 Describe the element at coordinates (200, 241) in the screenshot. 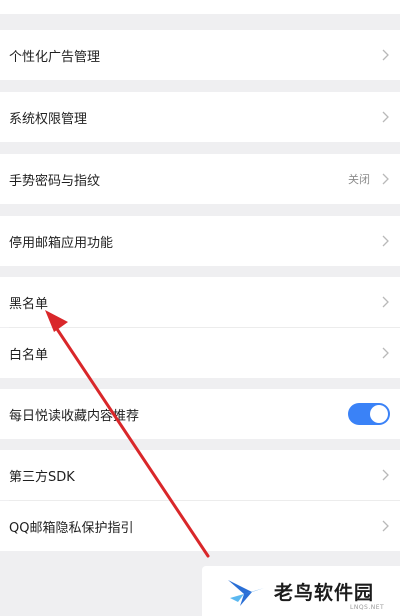

I see `settings-item-disable-mail-features: 停用邮箱应用功能` at that location.